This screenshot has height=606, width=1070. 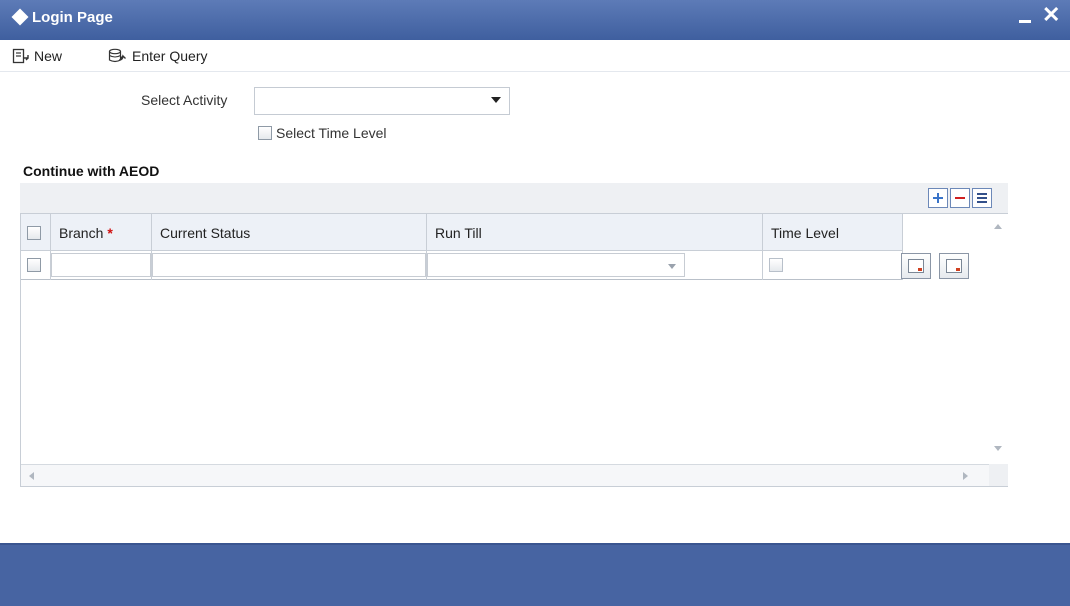 What do you see at coordinates (72, 17) in the screenshot?
I see `window-title: Login Page` at bounding box center [72, 17].